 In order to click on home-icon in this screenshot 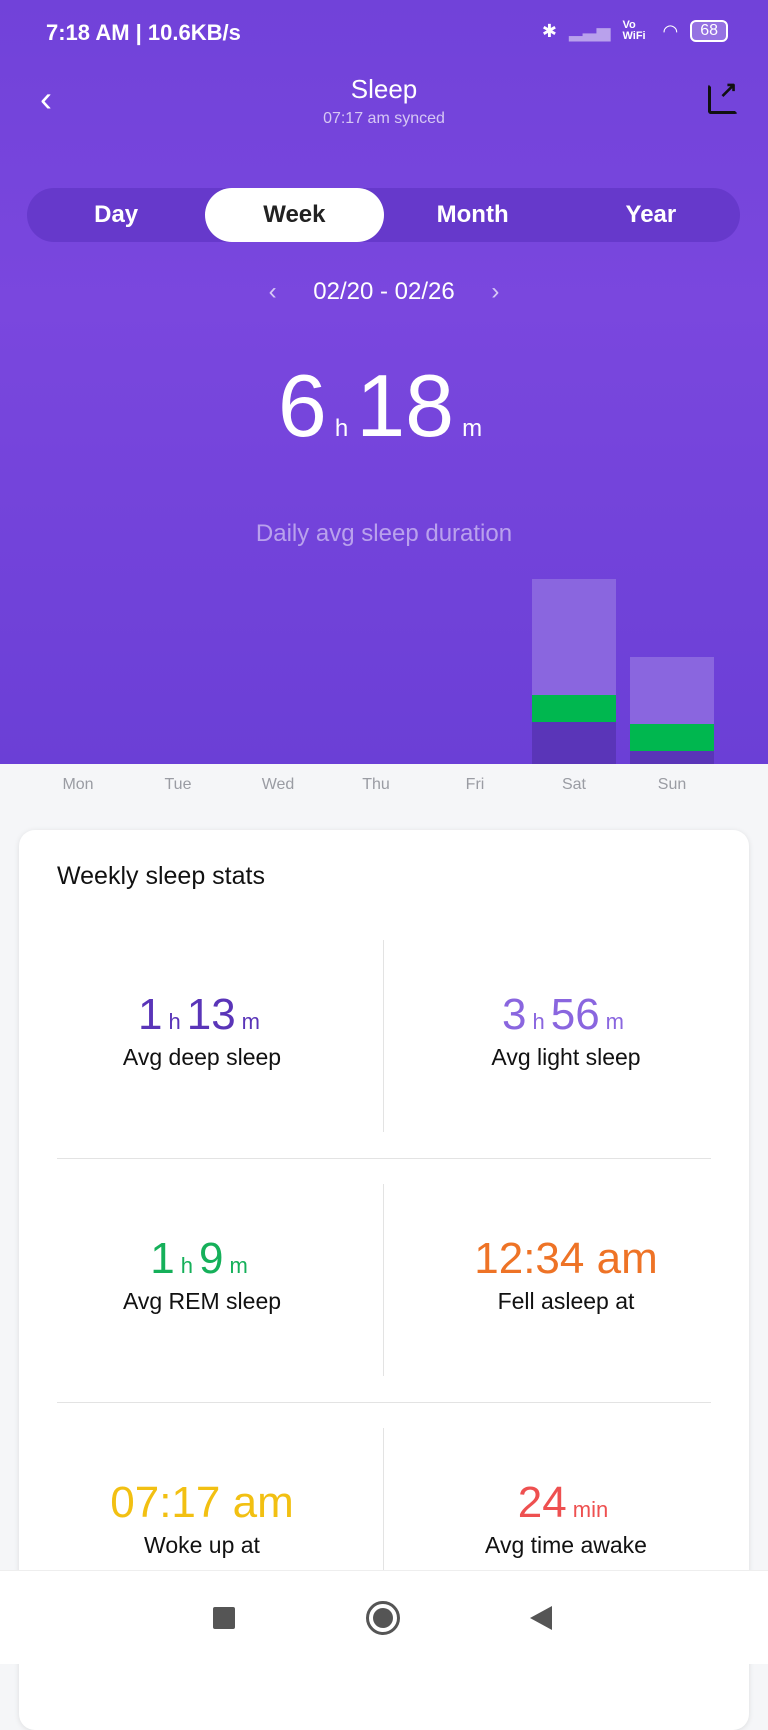, I will do `click(383, 1618)`.